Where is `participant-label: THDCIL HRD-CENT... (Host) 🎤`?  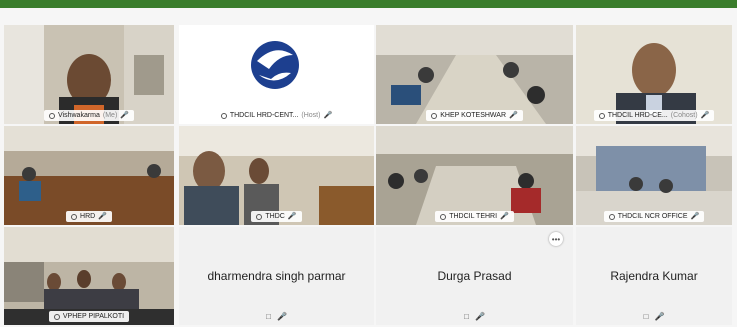
participant-label: THDCIL HRD-CENT... (Host) 🎤 is located at coordinates (276, 115).